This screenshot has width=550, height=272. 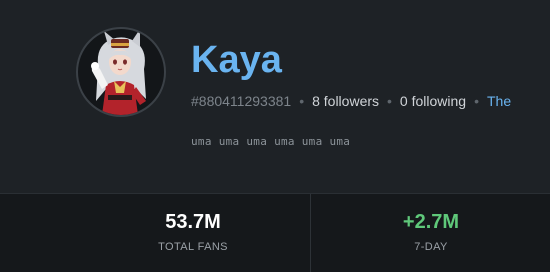 I want to click on stat-seven-day: +2.7M 7-DAY, so click(x=431, y=233).